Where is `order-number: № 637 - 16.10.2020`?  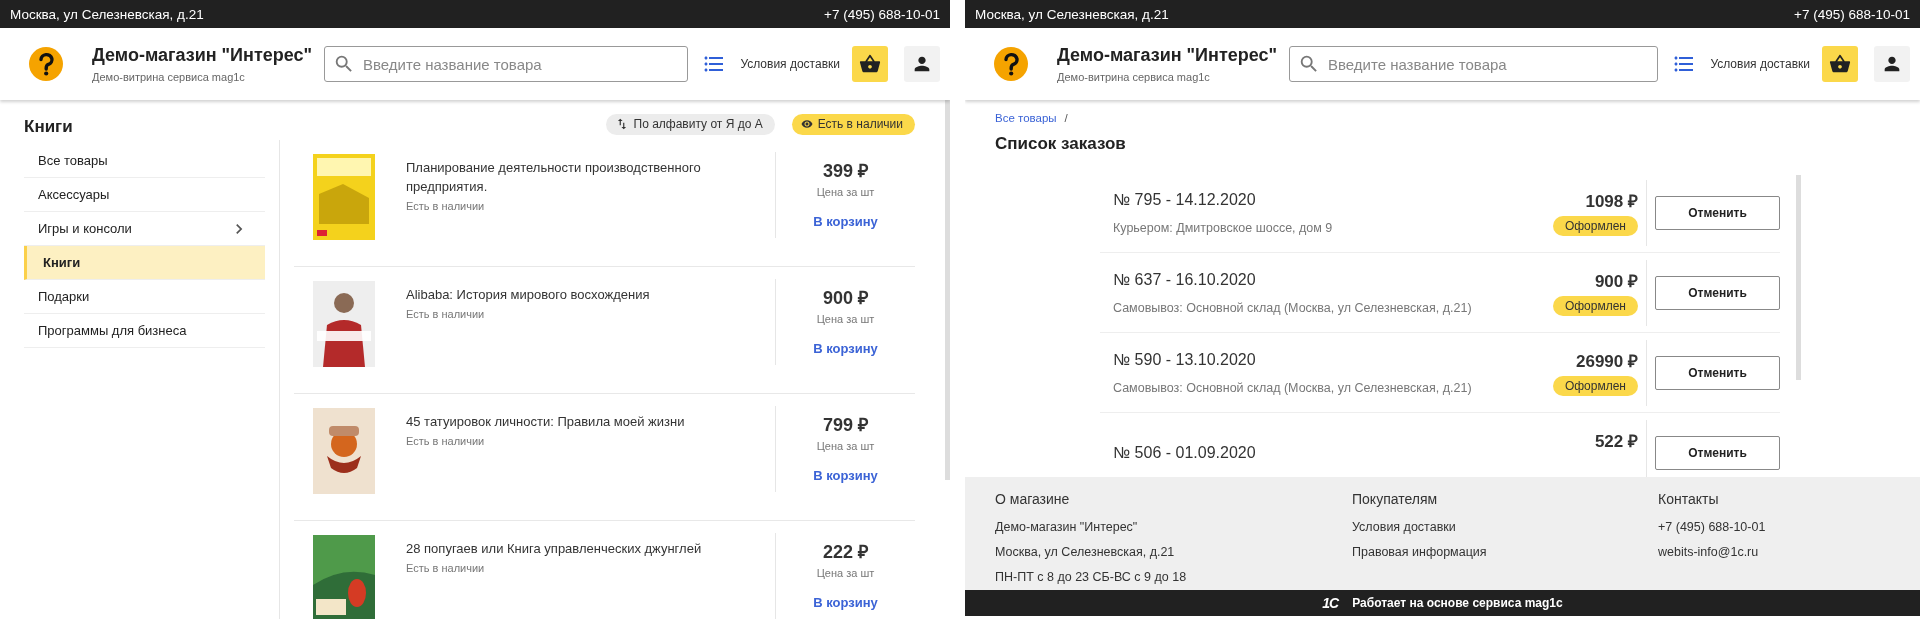 order-number: № 637 - 16.10.2020 is located at coordinates (1333, 279).